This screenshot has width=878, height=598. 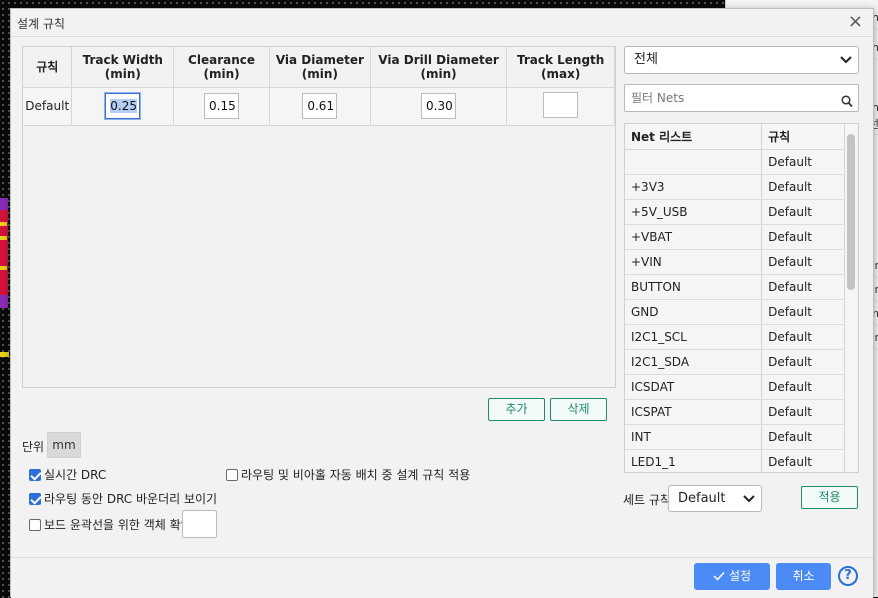 What do you see at coordinates (222, 106) in the screenshot?
I see `clearance-input: 0.15` at bounding box center [222, 106].